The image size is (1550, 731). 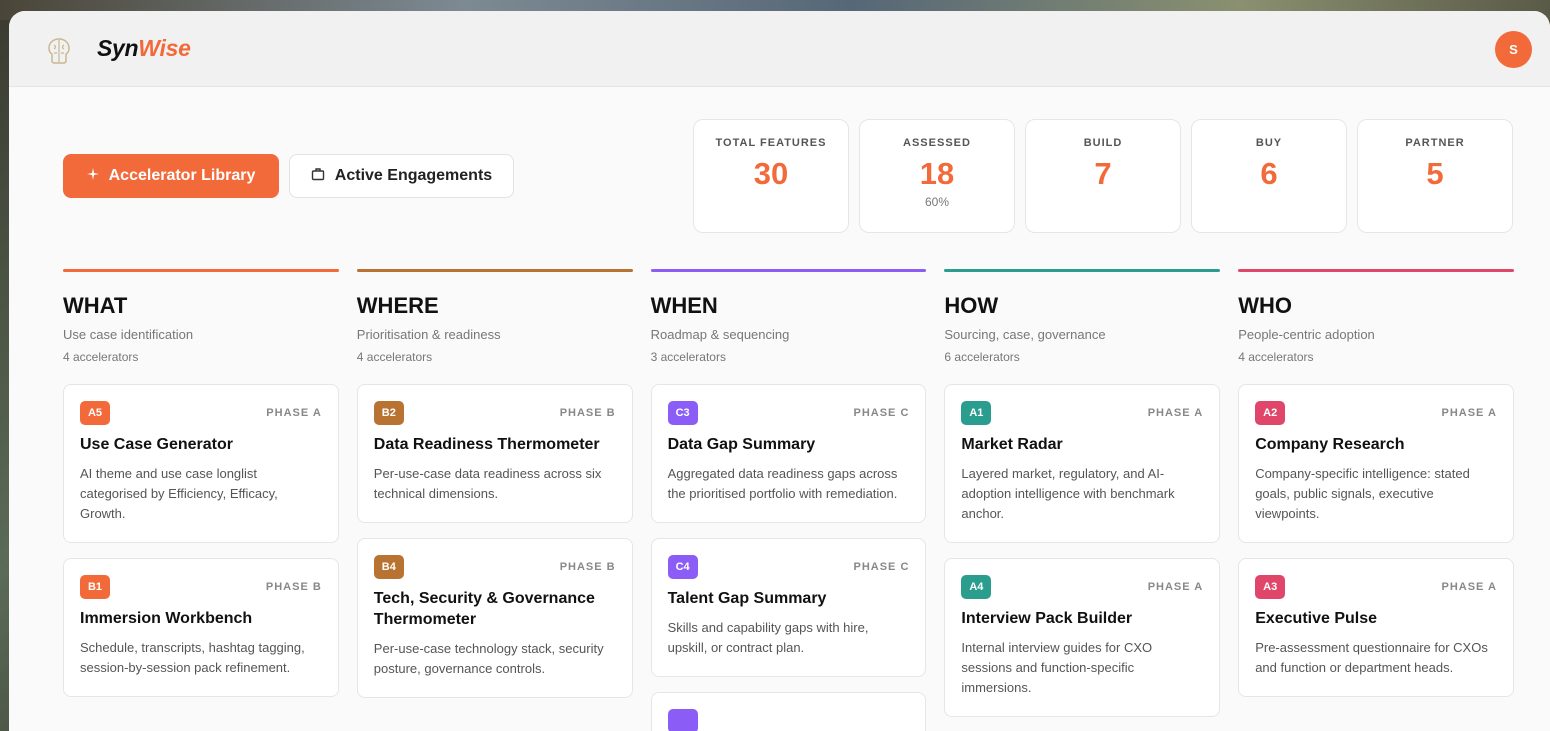 I want to click on column-title: HOW, so click(x=971, y=305).